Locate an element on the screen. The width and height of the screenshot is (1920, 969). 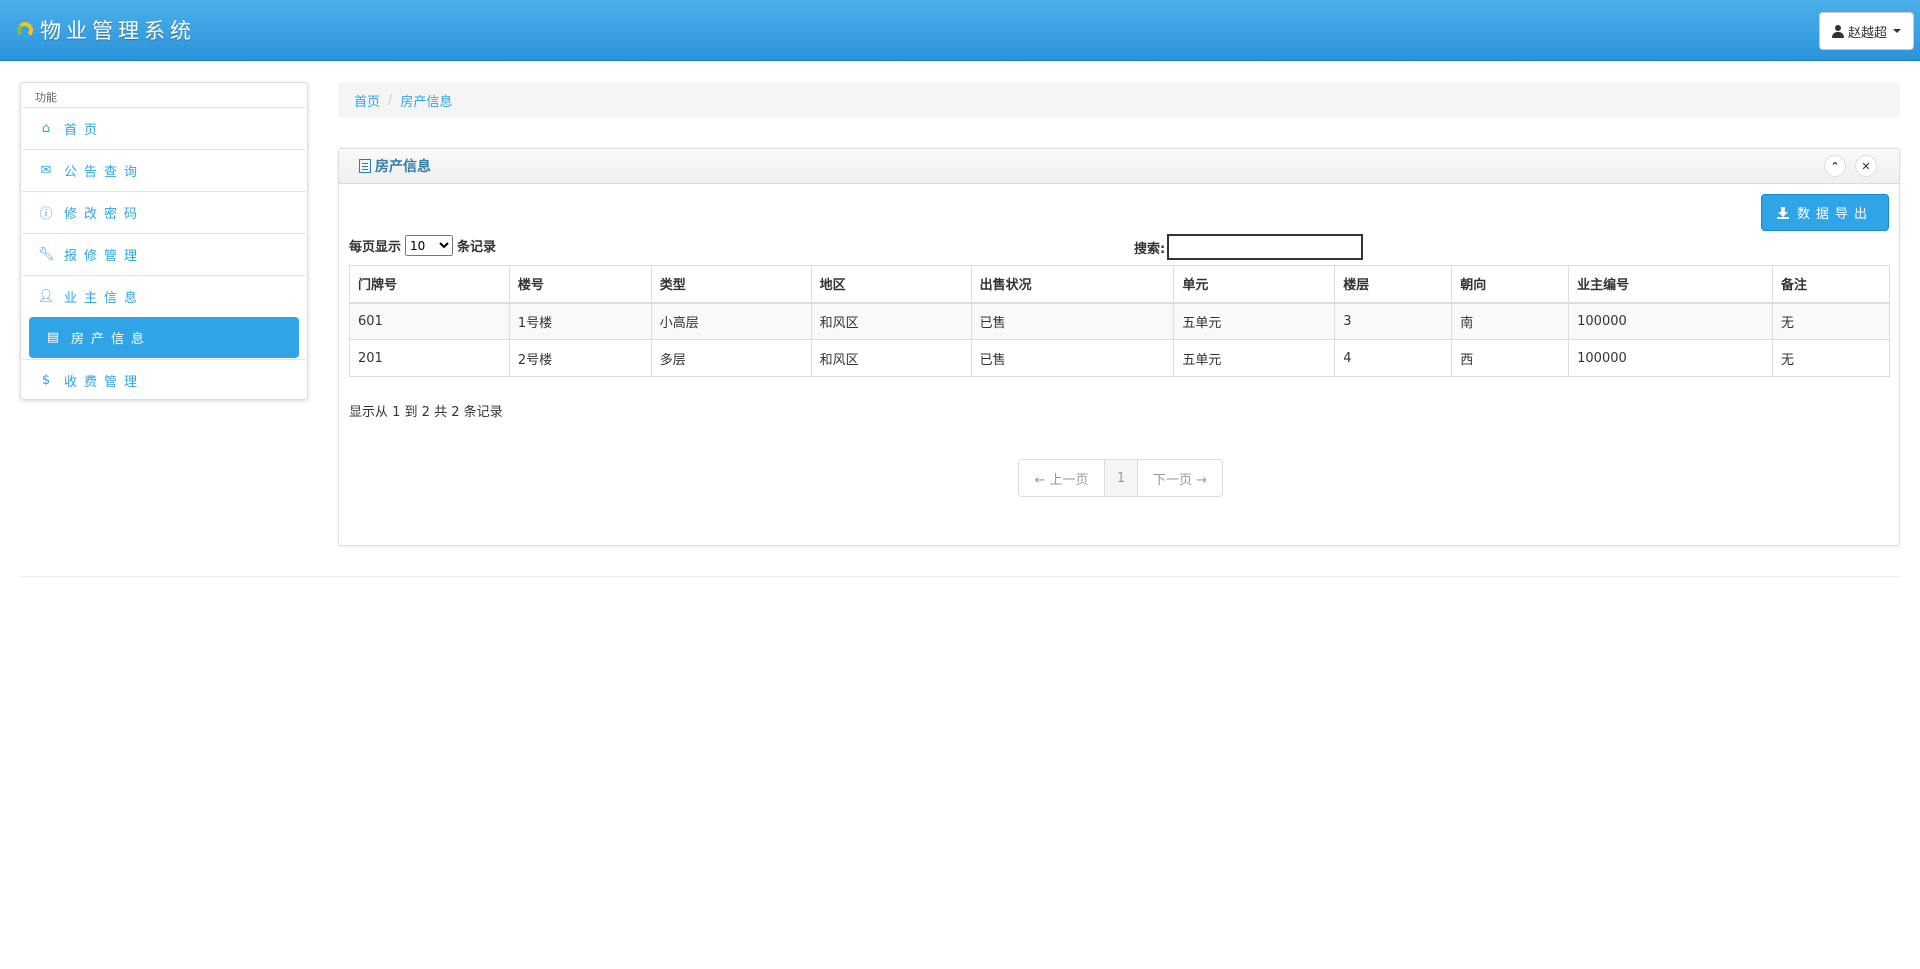
column-header: 业主编号 is located at coordinates (1670, 284).